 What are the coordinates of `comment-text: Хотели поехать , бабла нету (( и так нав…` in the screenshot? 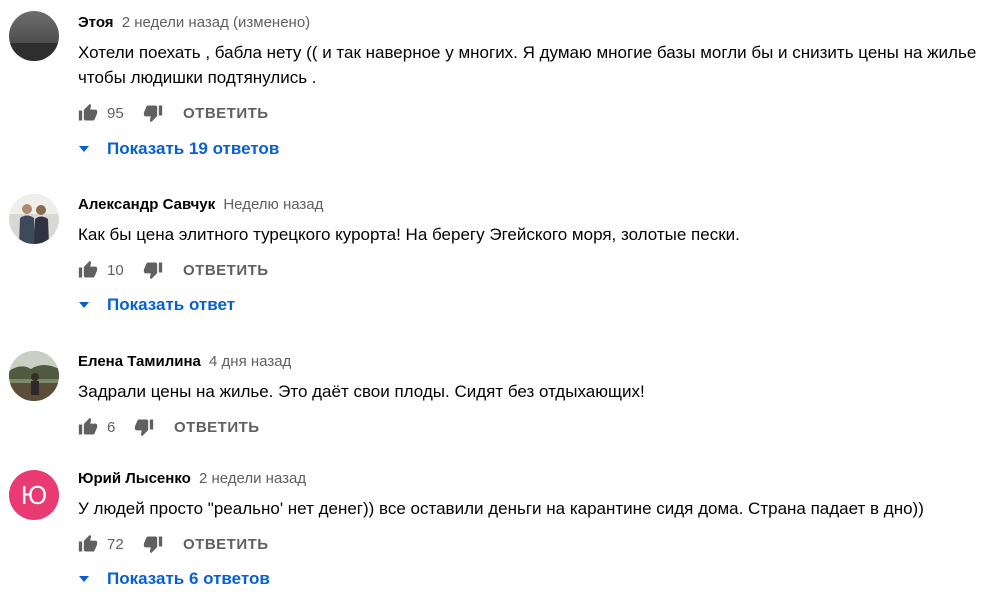 It's located at (539, 65).